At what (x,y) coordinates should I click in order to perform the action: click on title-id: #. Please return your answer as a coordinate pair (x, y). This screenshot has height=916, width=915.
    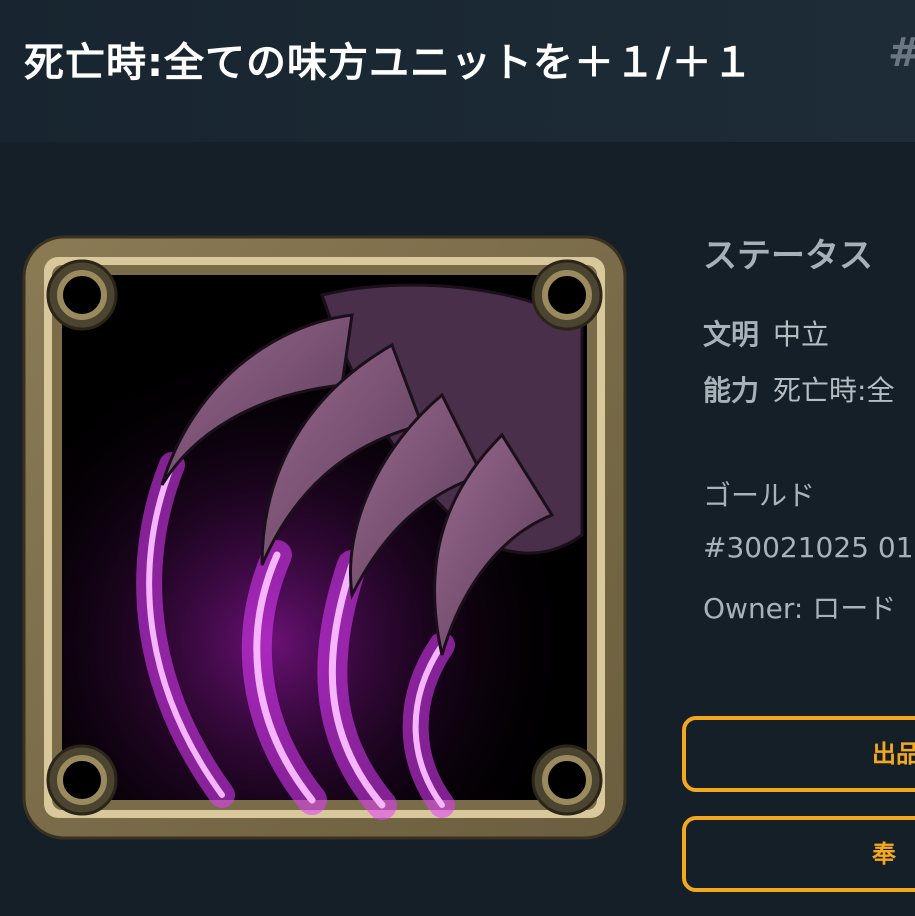
    Looking at the image, I should click on (901, 53).